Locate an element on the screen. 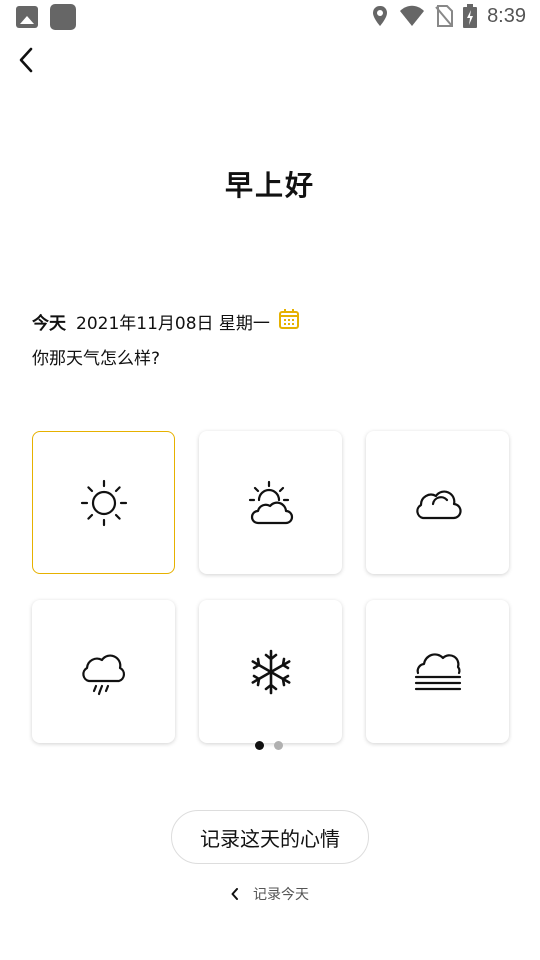 This screenshot has height=960, width=540. cloud-icon is located at coordinates (438, 504).